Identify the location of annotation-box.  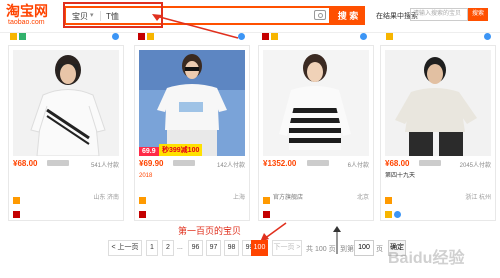
(113, 15).